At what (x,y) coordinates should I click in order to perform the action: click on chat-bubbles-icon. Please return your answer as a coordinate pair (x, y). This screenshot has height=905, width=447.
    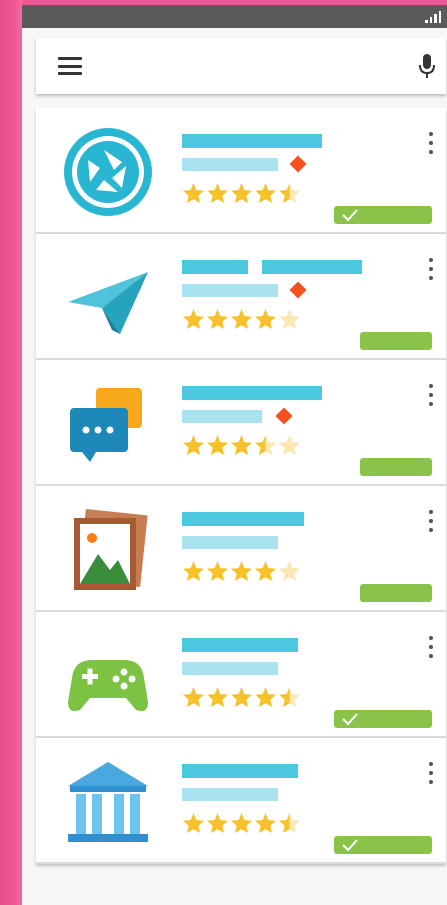
    Looking at the image, I should click on (106, 425).